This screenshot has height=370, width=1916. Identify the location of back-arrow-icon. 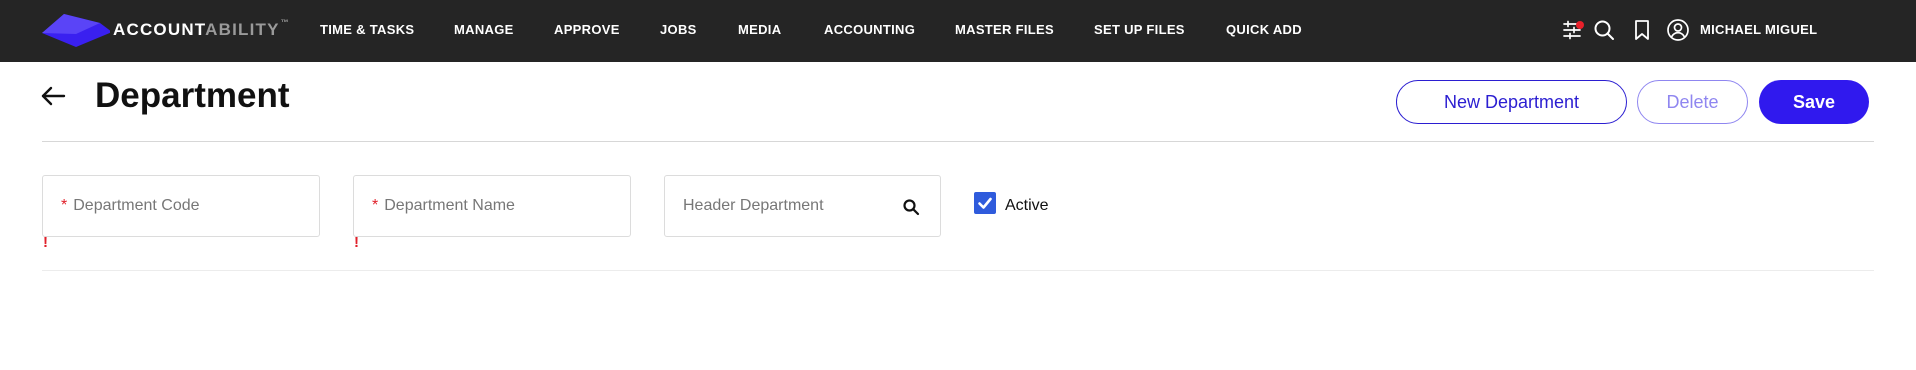
(53, 96).